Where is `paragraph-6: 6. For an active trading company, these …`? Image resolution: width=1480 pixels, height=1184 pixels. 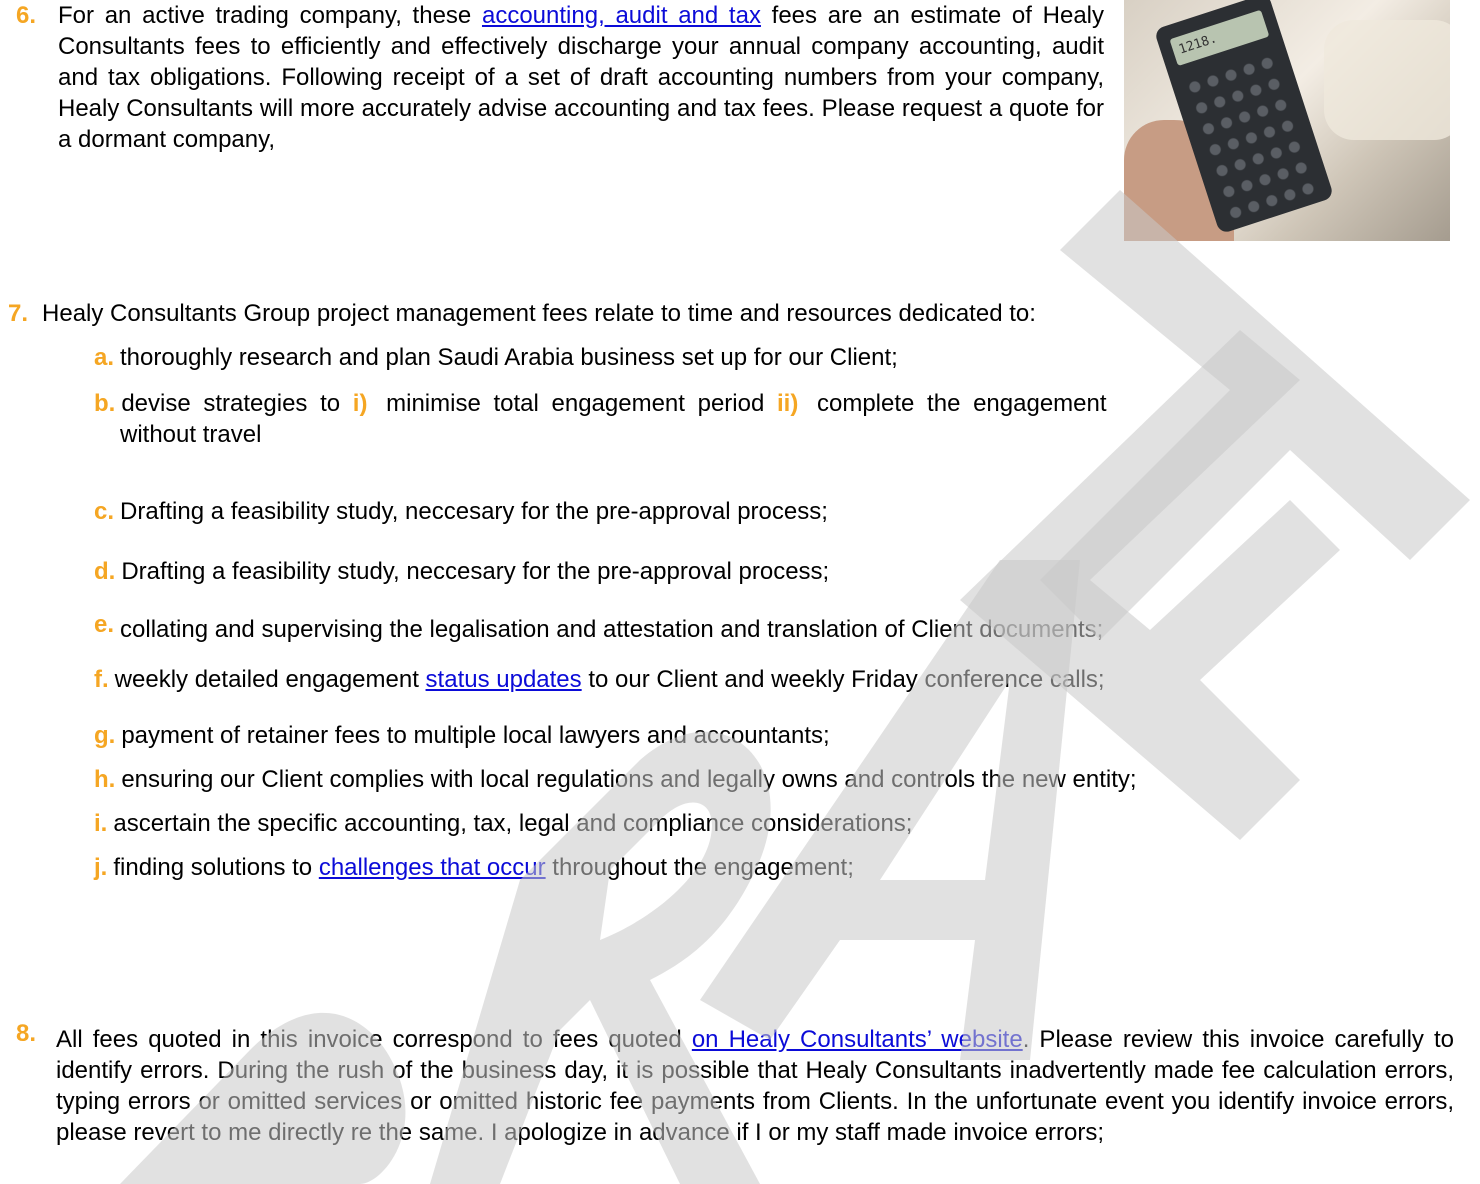
paragraph-6: 6. For an active trading company, these … is located at coordinates (560, 77).